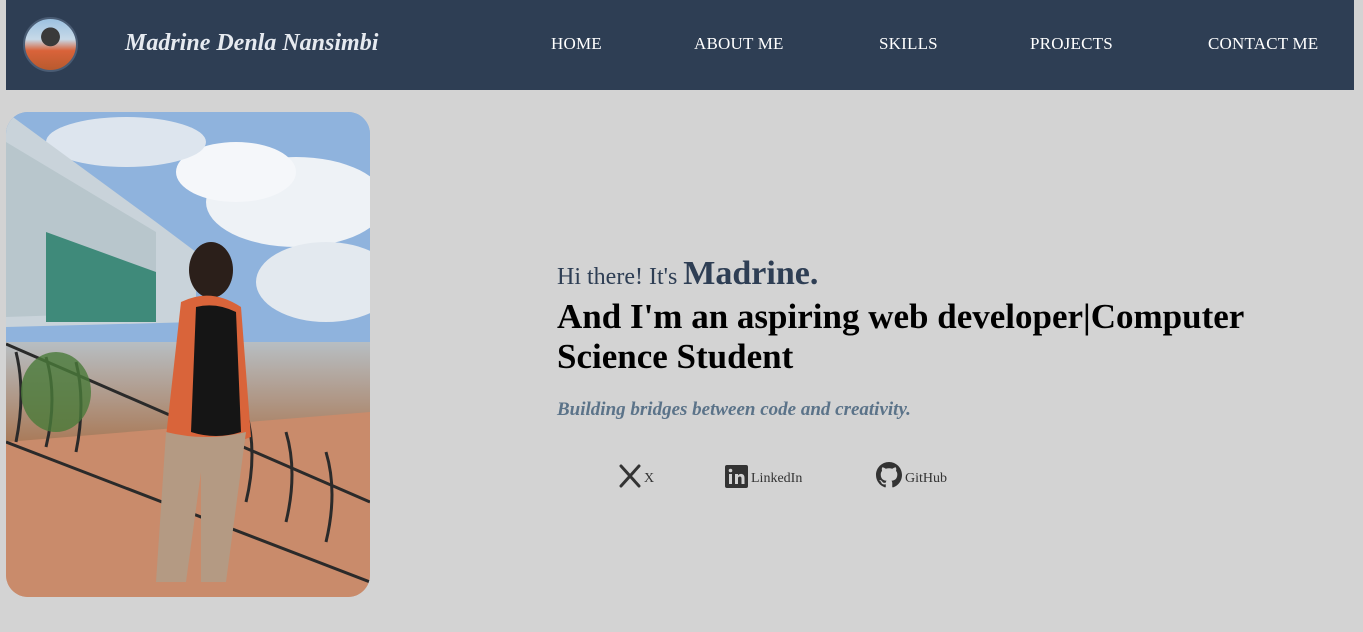 The height and width of the screenshot is (632, 1363). I want to click on nav-about-me: ABOUT ME, so click(739, 44).